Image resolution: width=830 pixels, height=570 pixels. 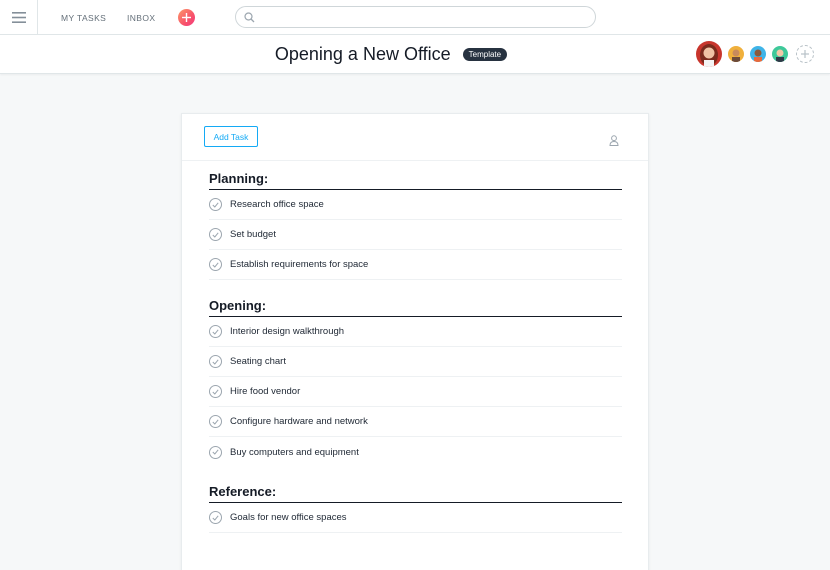 I want to click on task-name: Seating chart, so click(x=258, y=361).